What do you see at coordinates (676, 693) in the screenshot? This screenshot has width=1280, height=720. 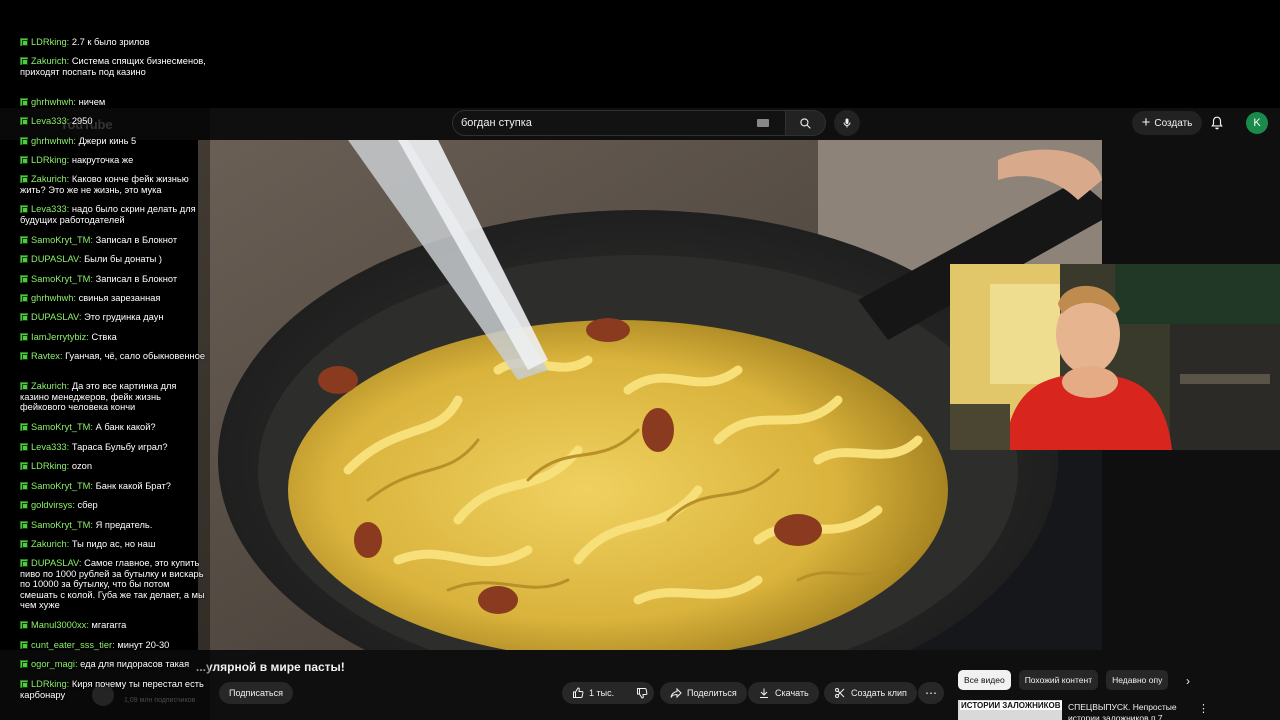 I see `share-icon` at bounding box center [676, 693].